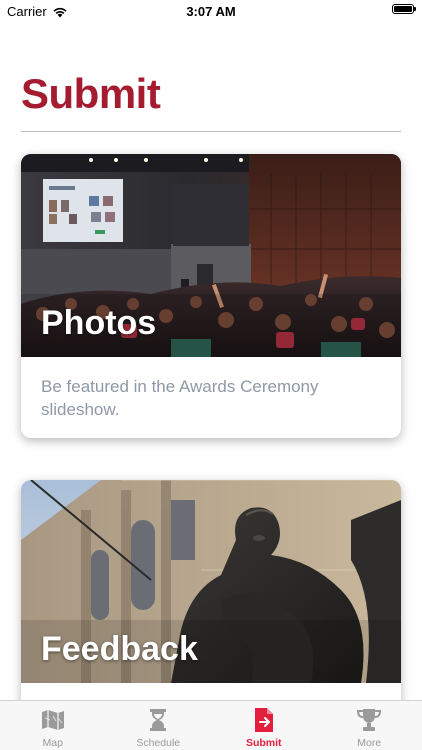 The width and height of the screenshot is (422, 750). I want to click on tab-more-label: More, so click(369, 743).